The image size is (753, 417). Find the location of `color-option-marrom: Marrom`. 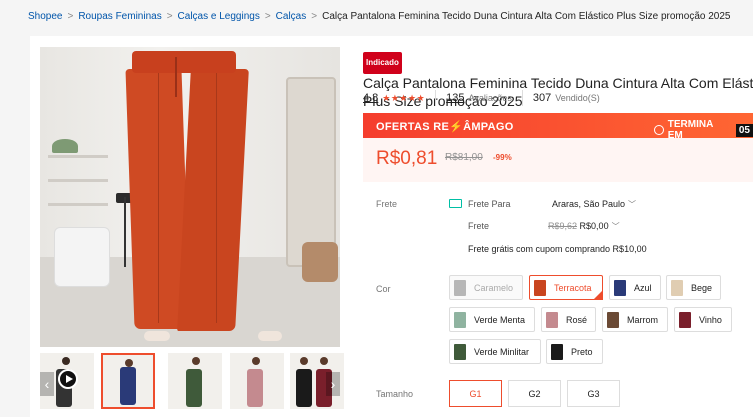

color-option-marrom: Marrom is located at coordinates (635, 319).